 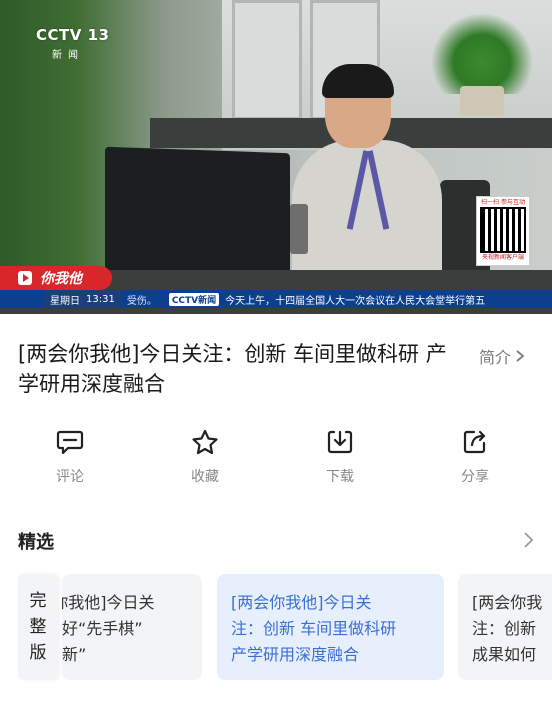 What do you see at coordinates (482, 101) in the screenshot?
I see `plant-pot` at bounding box center [482, 101].